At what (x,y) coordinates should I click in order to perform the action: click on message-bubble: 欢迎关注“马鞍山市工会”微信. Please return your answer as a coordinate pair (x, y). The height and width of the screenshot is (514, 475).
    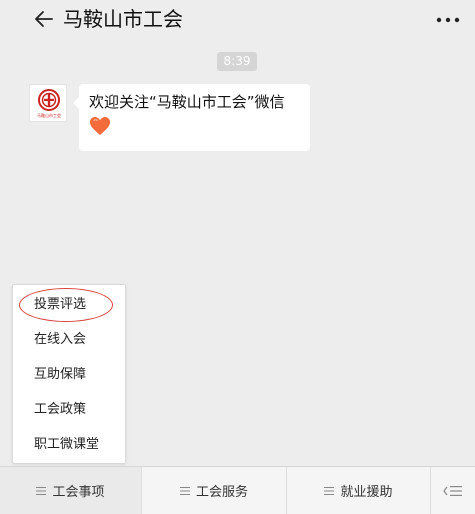
    Looking at the image, I should click on (191, 117).